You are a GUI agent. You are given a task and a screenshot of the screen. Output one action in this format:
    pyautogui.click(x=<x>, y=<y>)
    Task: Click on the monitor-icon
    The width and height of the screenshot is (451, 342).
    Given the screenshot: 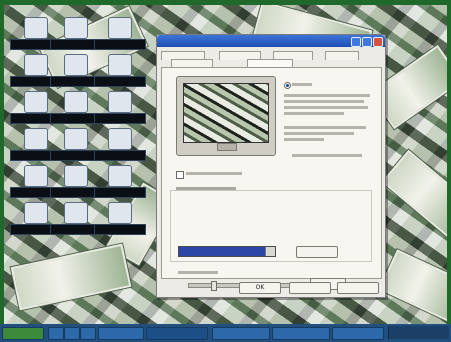 What is the action you would take?
    pyautogui.click(x=226, y=116)
    